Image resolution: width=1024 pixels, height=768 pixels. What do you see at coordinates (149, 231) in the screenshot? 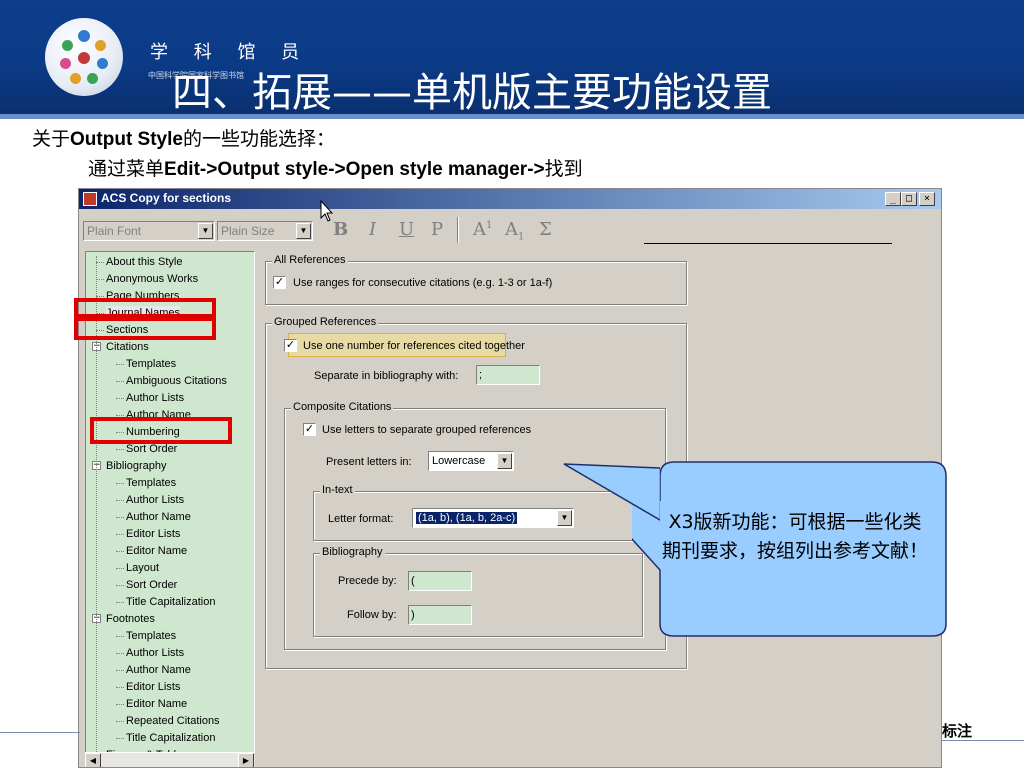
I see `font-combo: Plain Font ▼` at bounding box center [149, 231].